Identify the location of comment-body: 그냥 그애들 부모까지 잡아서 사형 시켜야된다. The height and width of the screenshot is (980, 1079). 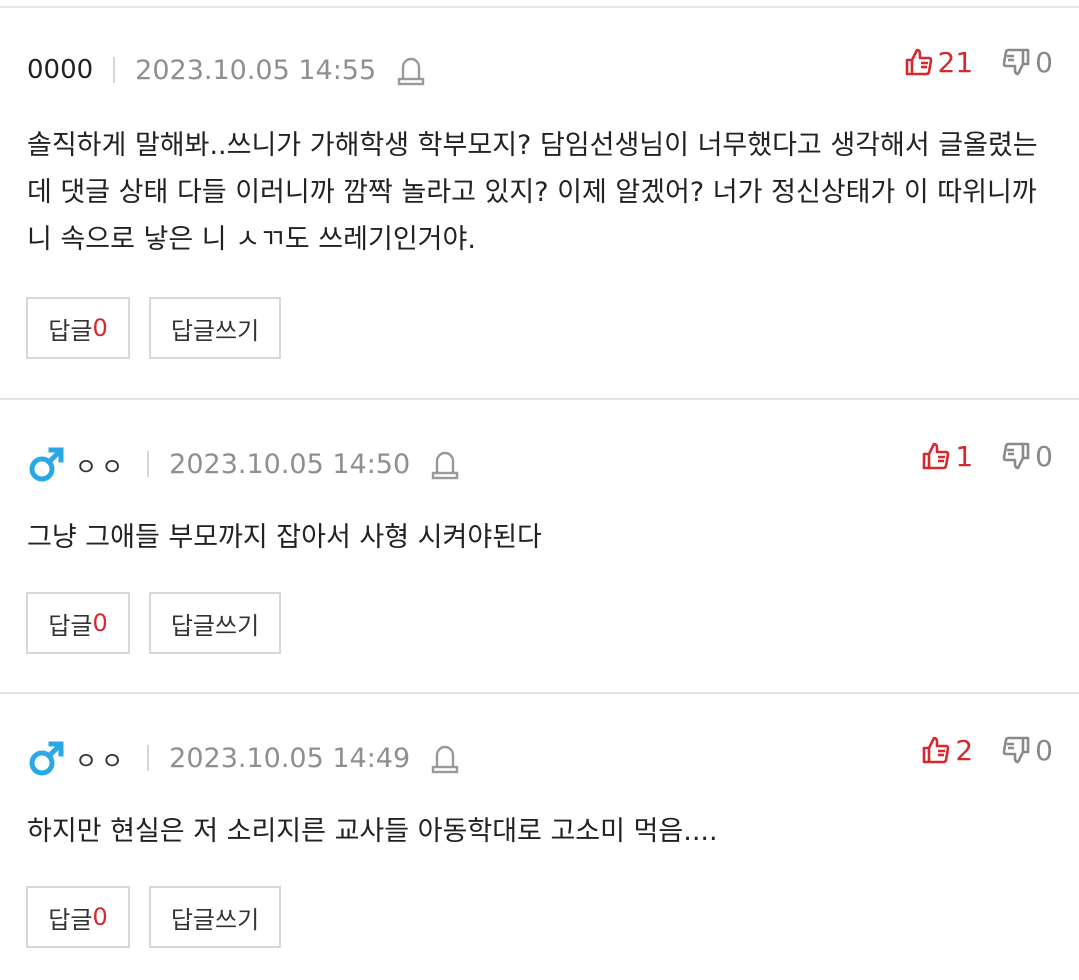
(284, 537).